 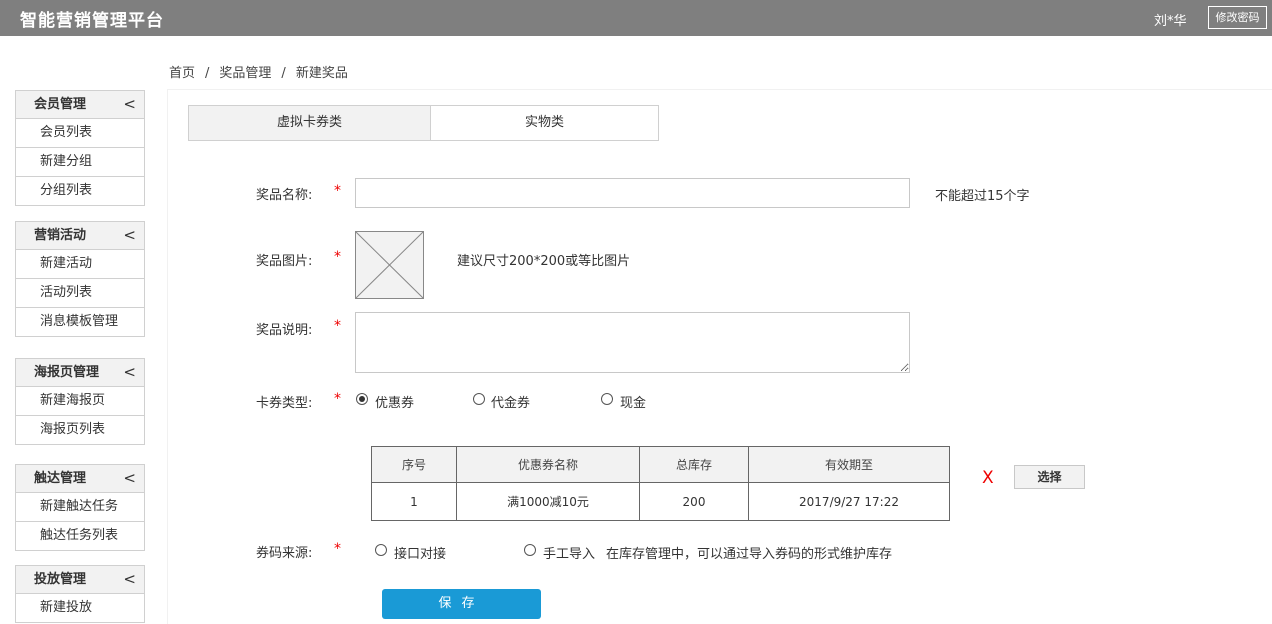 What do you see at coordinates (310, 123) in the screenshot?
I see `tab-virtual-coupon: 虚拟卡券类` at bounding box center [310, 123].